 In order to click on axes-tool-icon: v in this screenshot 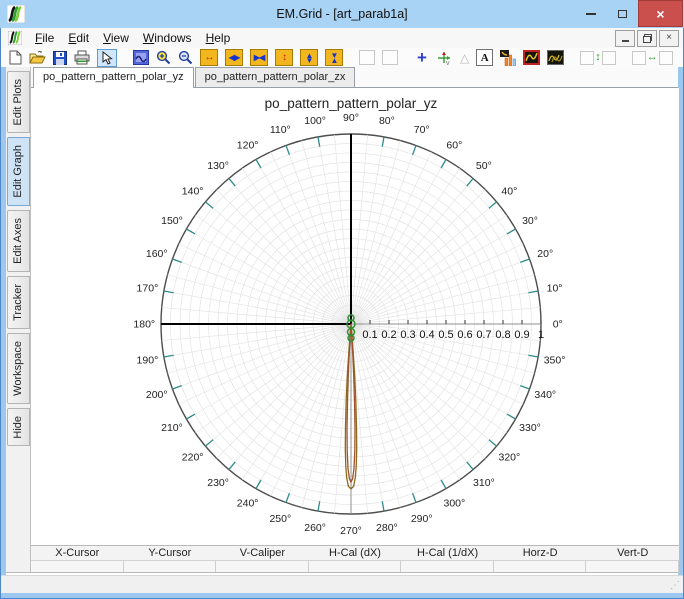, I will do `click(445, 58)`.